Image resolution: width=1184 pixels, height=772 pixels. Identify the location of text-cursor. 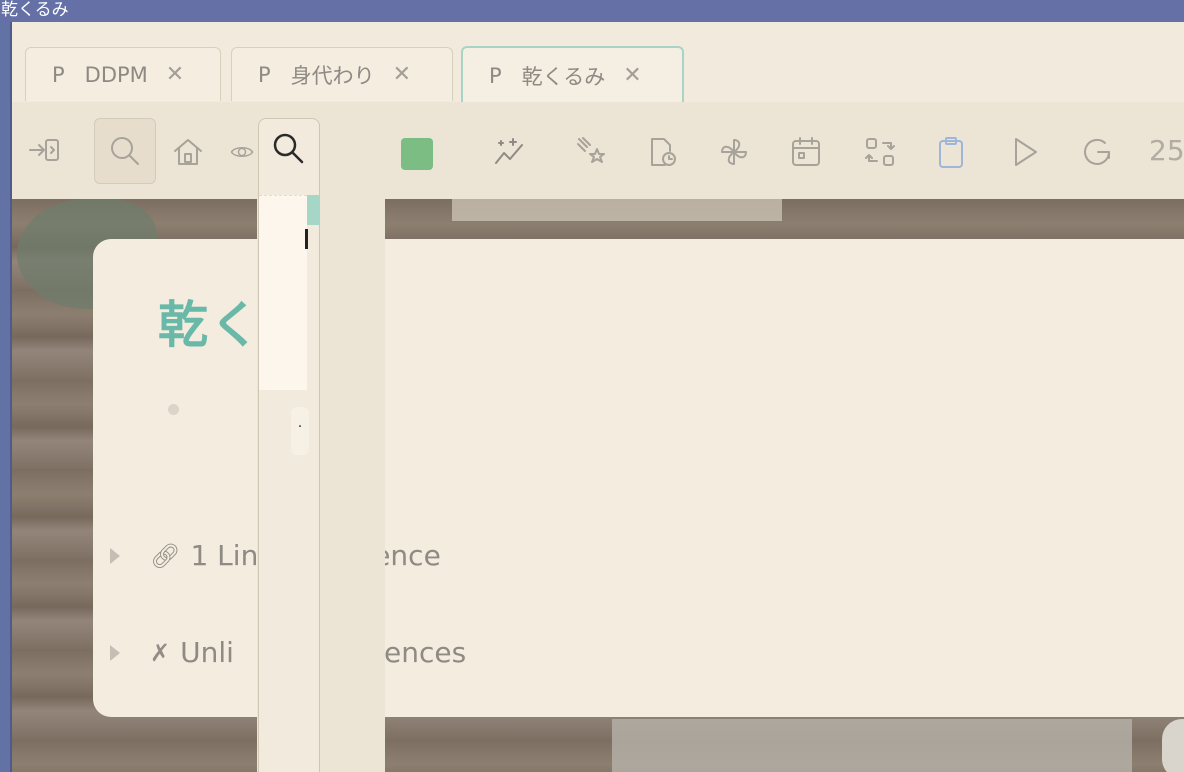
(306, 239).